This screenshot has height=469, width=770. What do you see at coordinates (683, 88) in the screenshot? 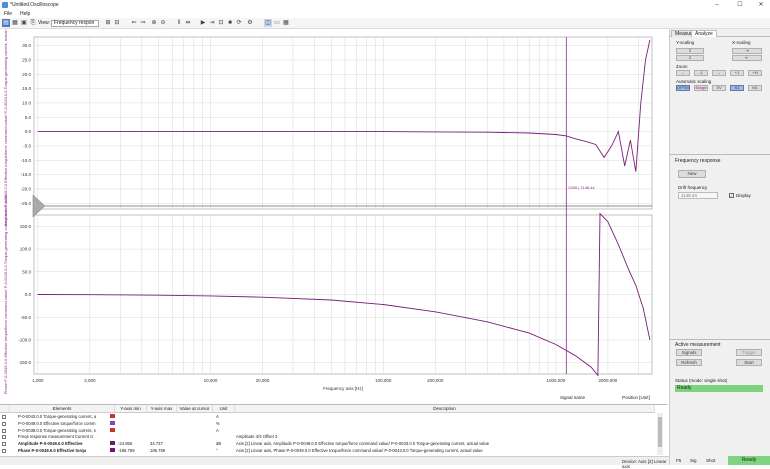
I see `auto-optim-button: OPTIM` at bounding box center [683, 88].